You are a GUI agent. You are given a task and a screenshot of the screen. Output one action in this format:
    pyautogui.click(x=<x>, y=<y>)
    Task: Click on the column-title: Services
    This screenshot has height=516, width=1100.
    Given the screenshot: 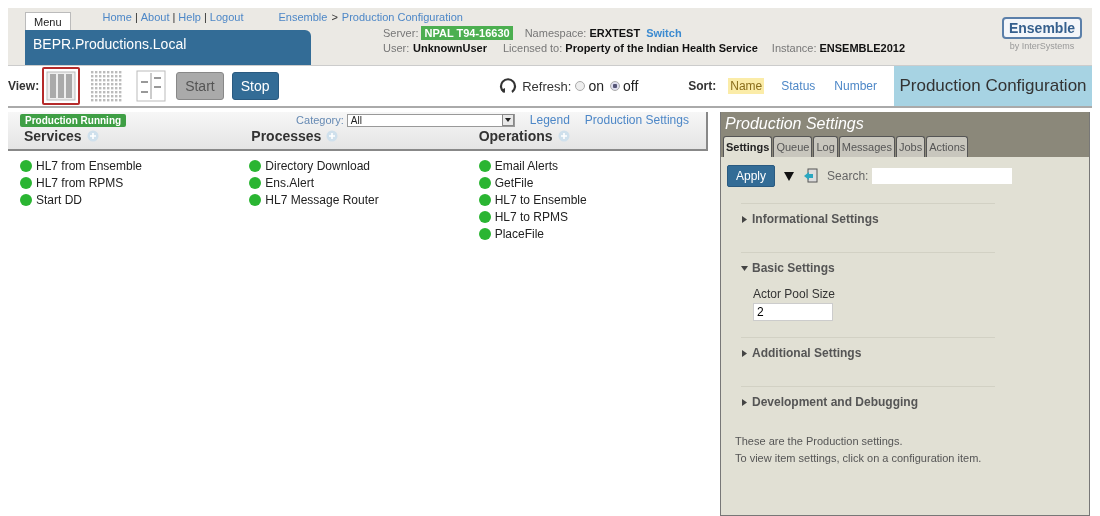 What is the action you would take?
    pyautogui.click(x=53, y=136)
    